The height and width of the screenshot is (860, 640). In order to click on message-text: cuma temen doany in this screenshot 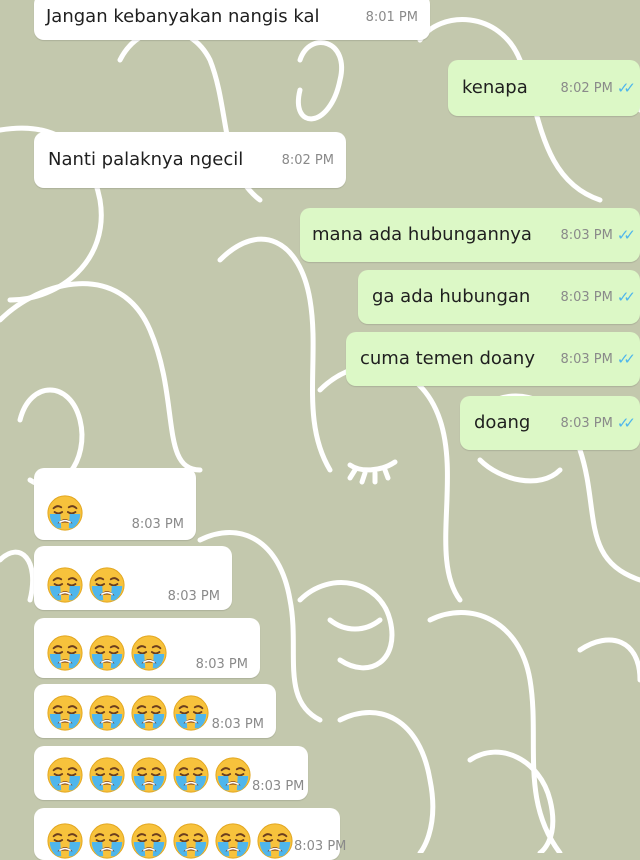, I will do `click(447, 358)`.